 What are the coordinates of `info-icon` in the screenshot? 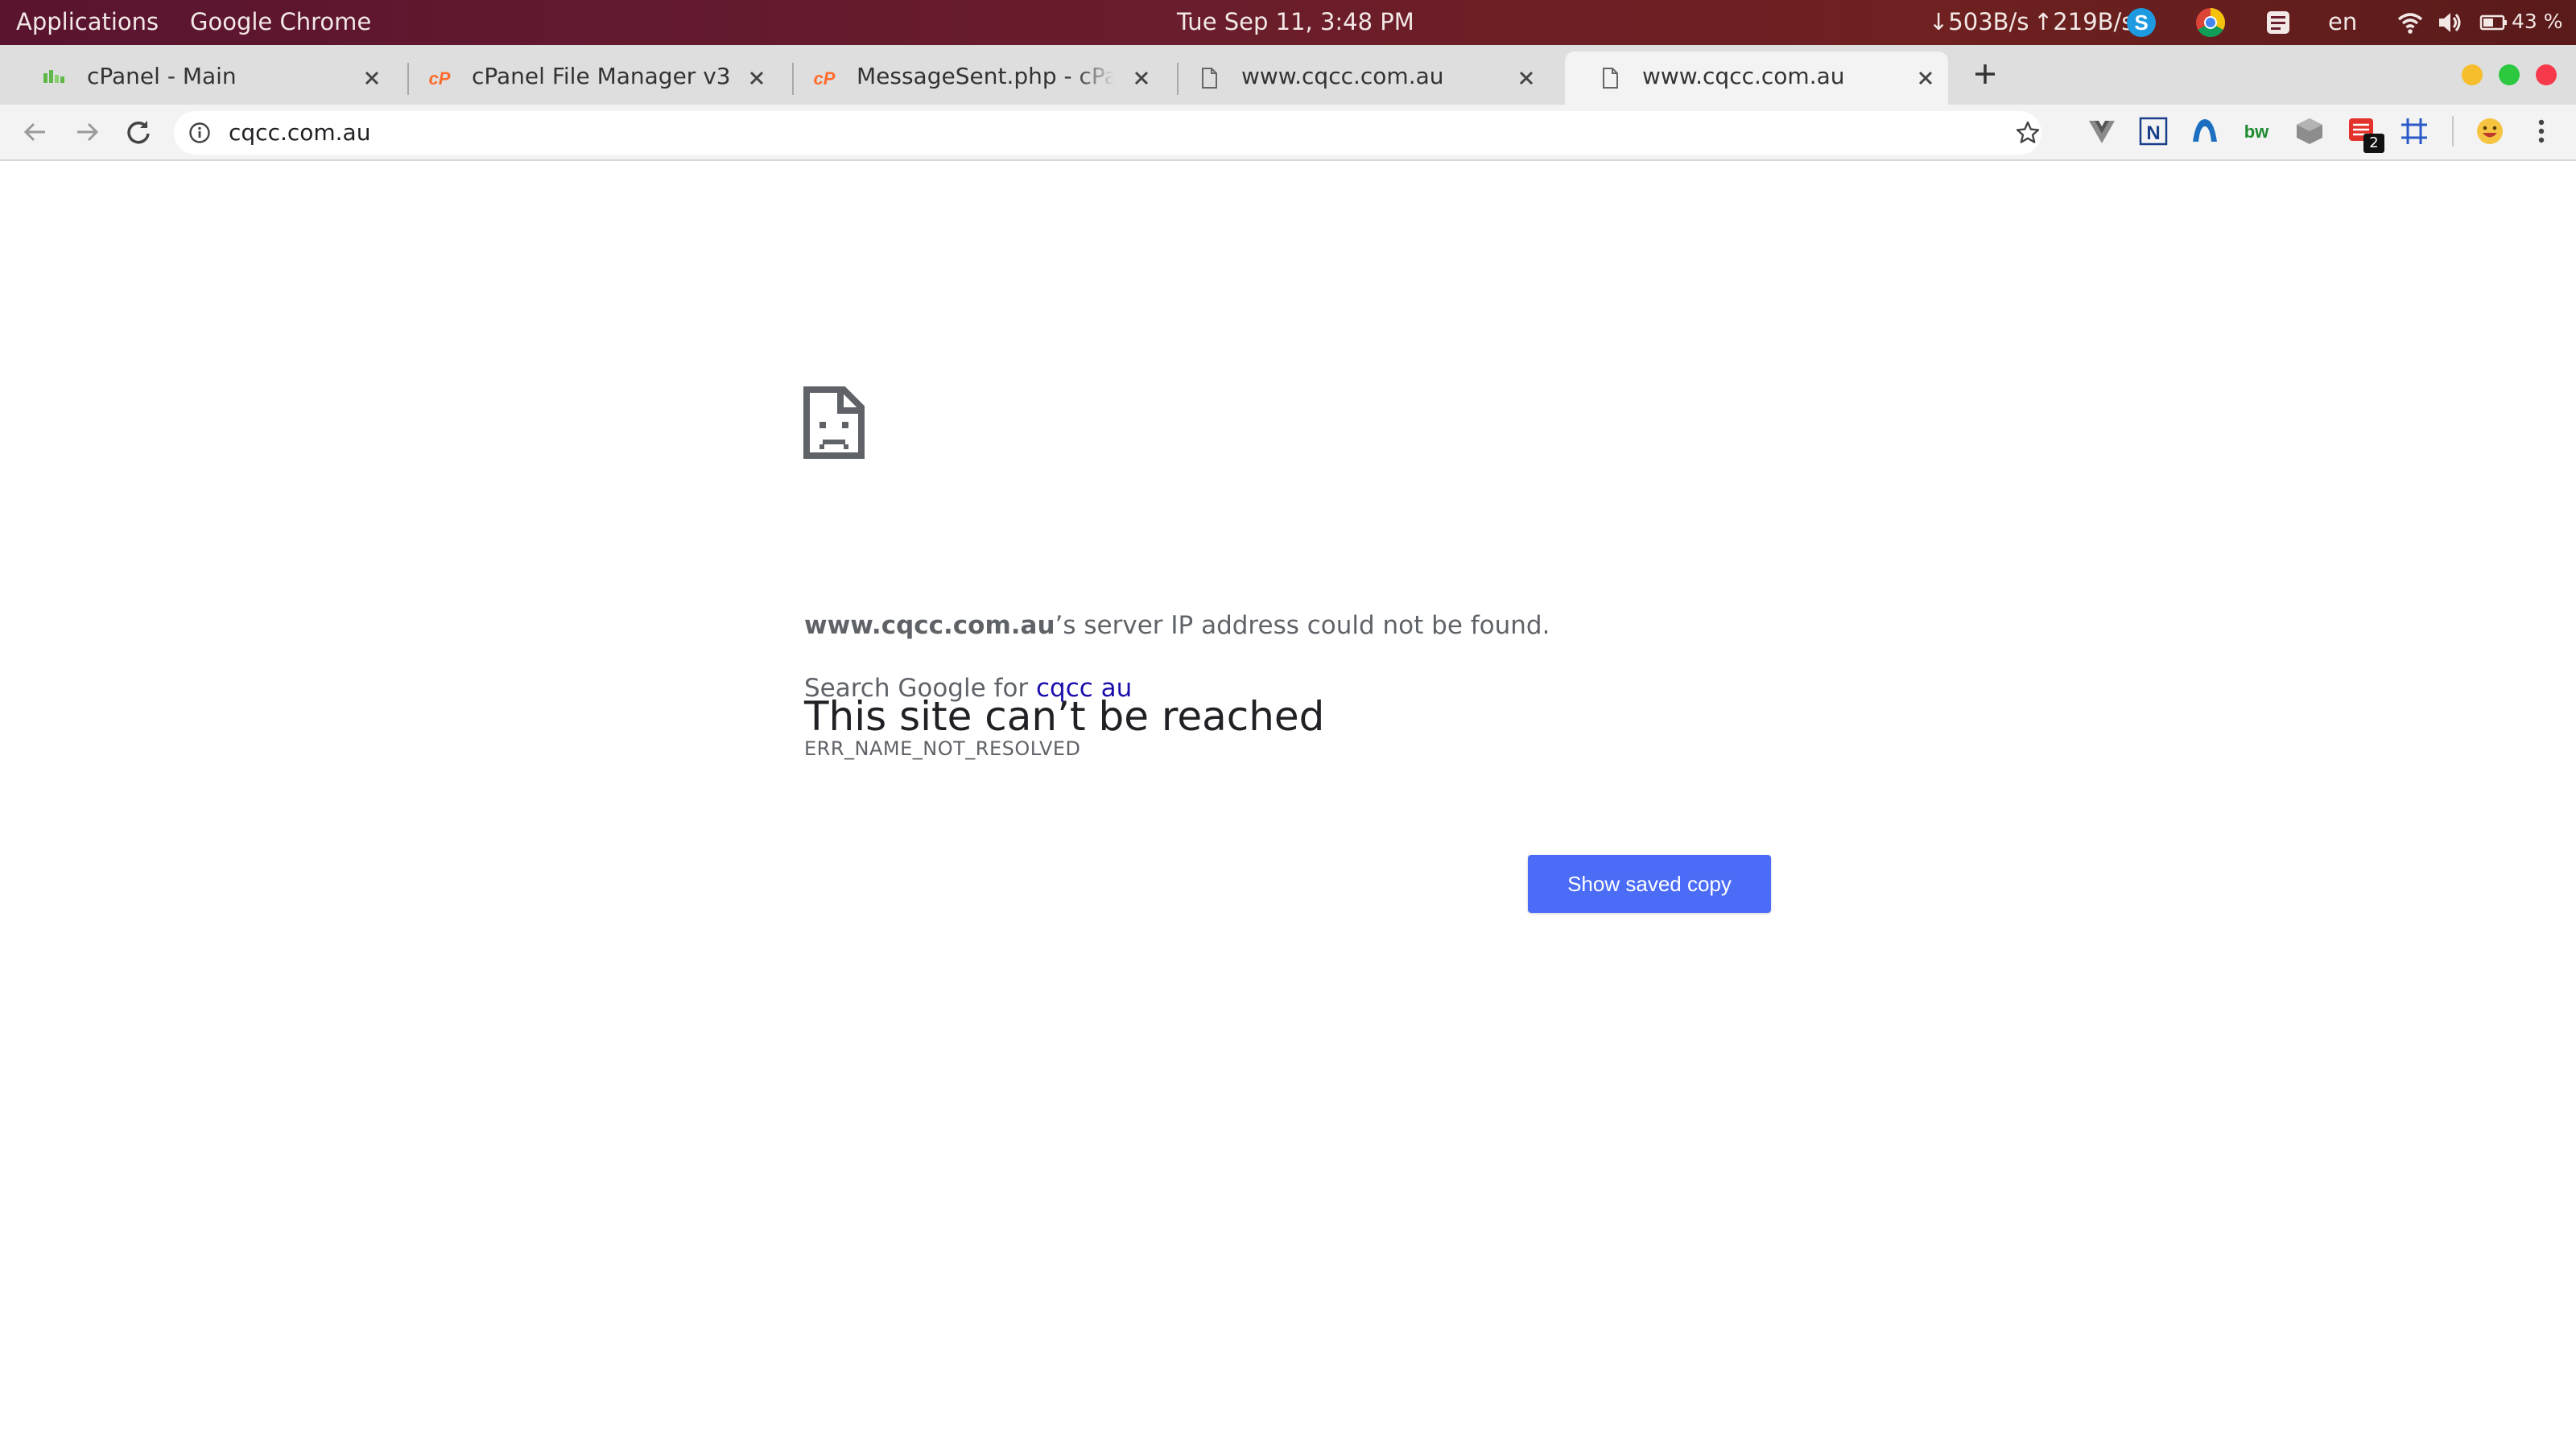 It's located at (199, 133).